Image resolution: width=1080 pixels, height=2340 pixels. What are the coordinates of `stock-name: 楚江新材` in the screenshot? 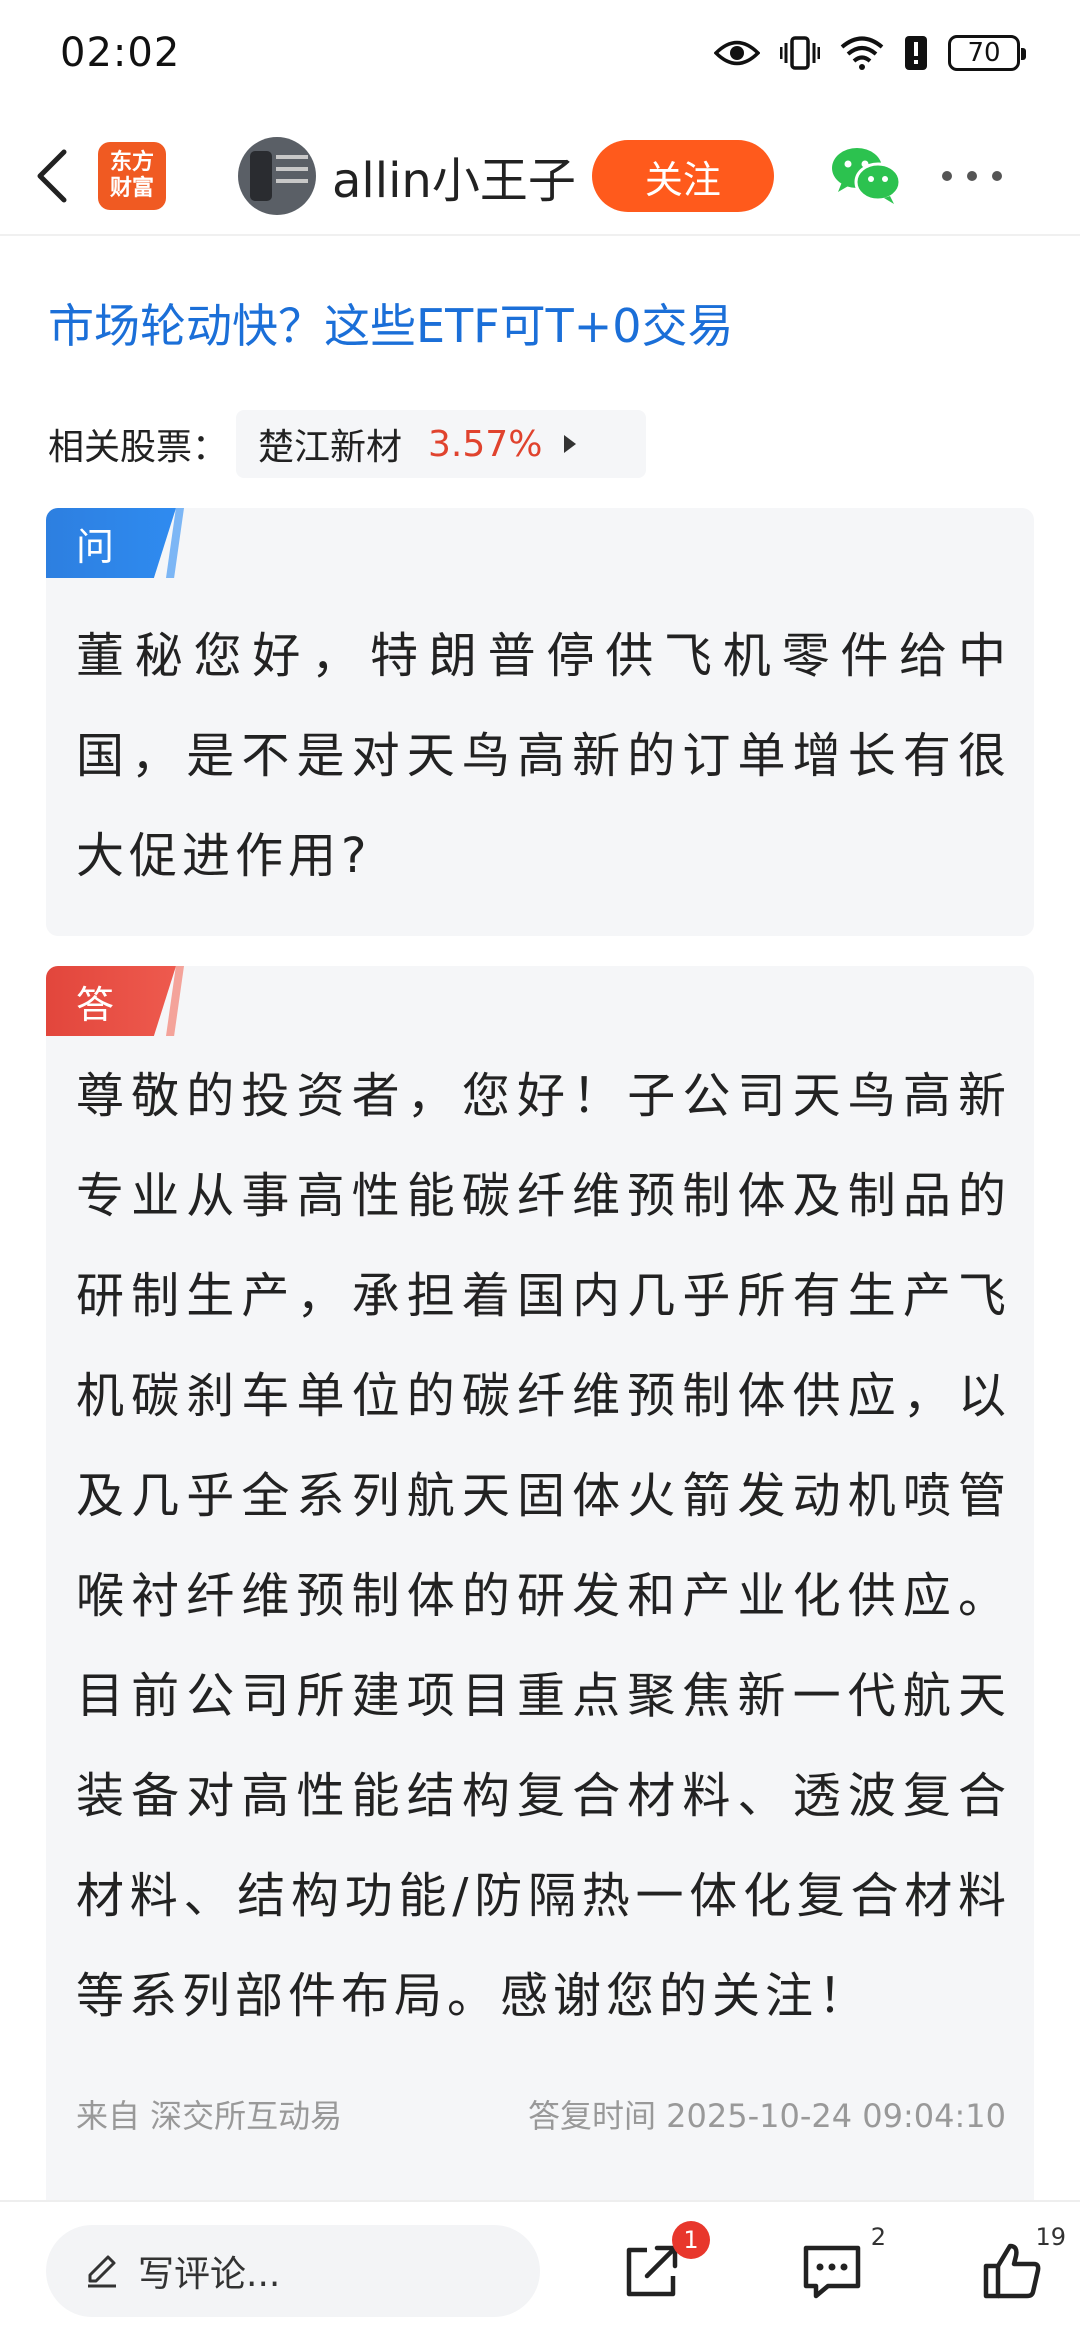 It's located at (330, 447).